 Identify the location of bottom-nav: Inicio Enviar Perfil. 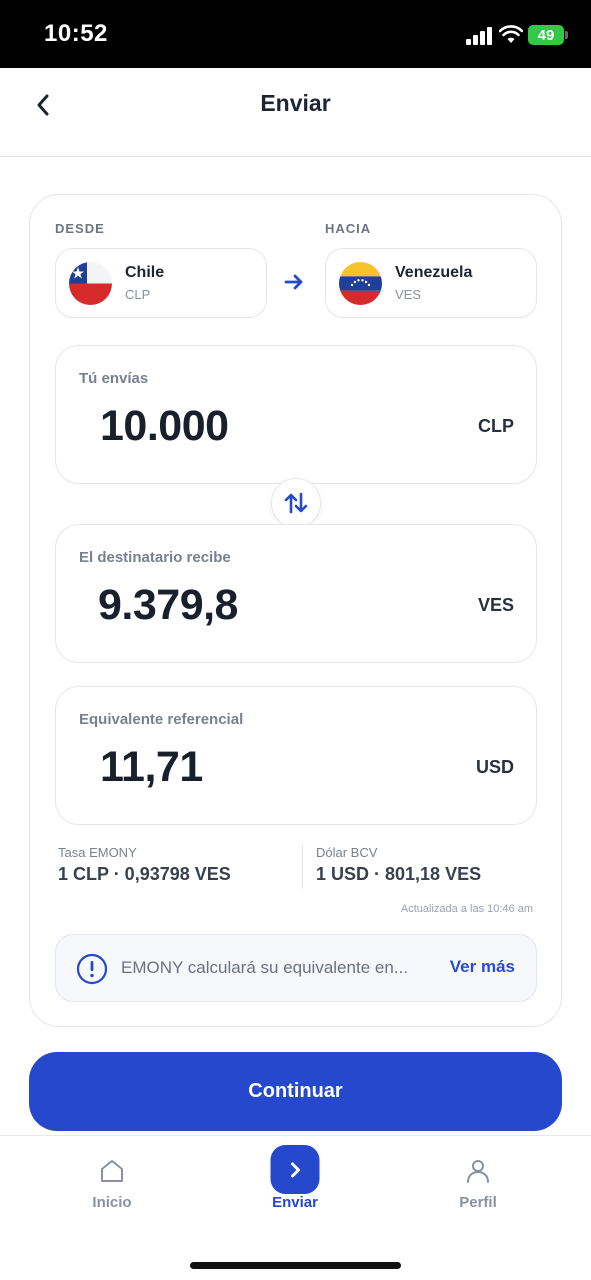
(295, 1207).